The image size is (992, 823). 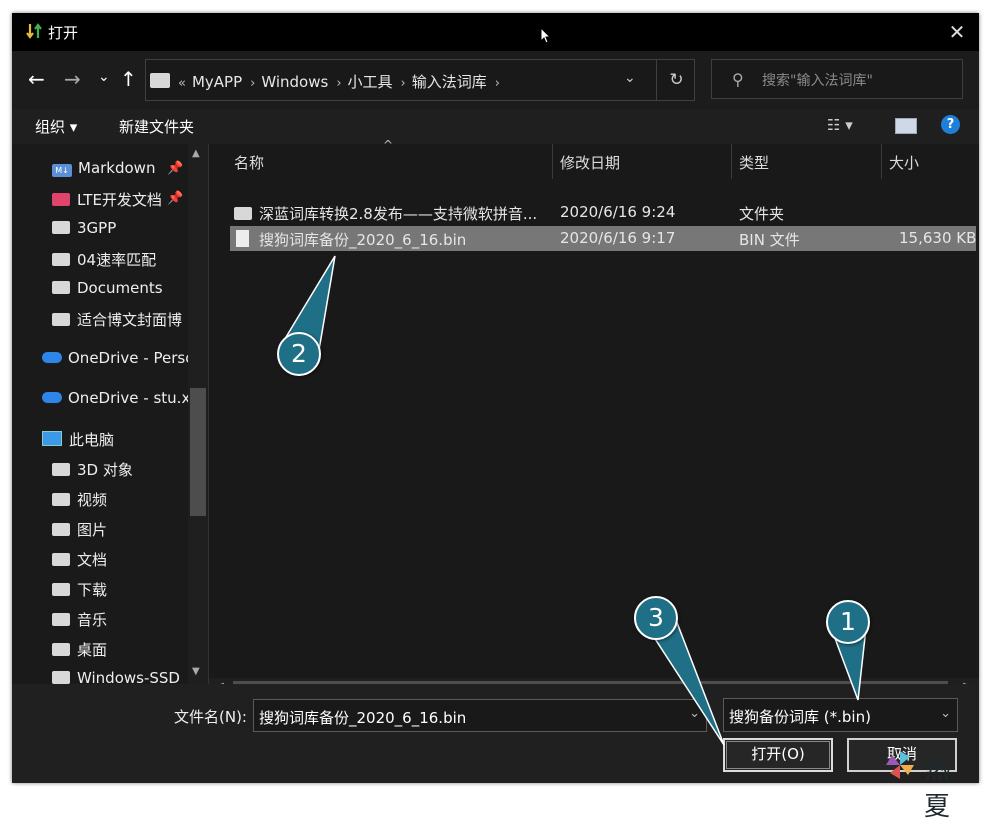 I want to click on callout-badge: 2, so click(x=299, y=354).